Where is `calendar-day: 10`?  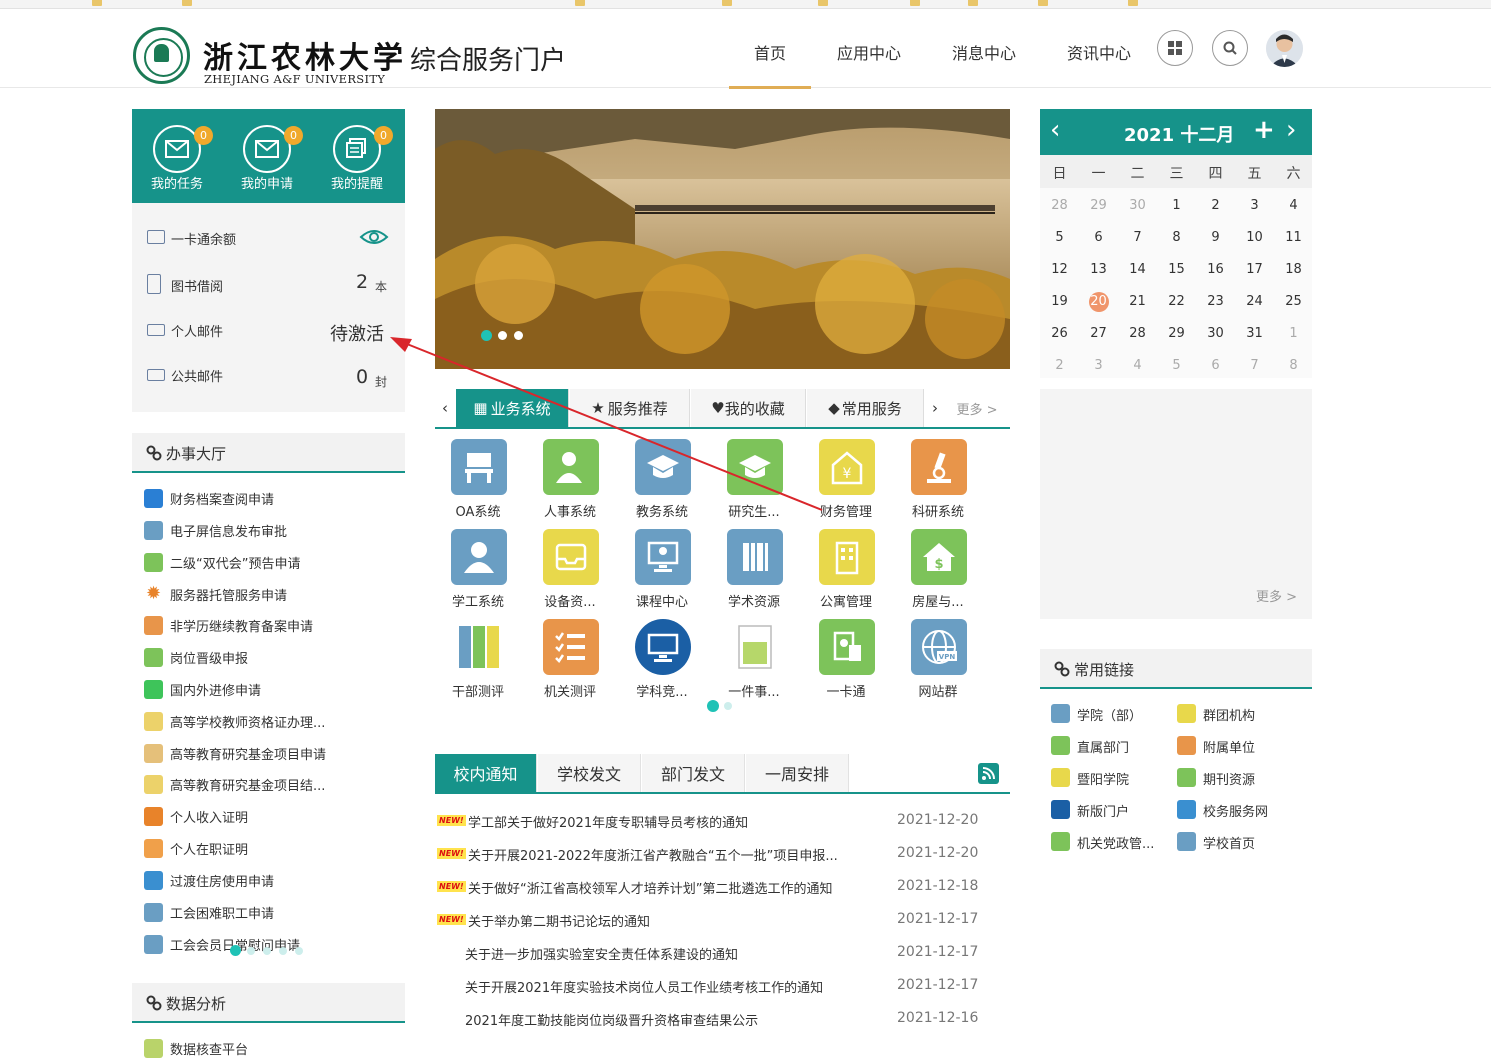
calendar-day: 10 is located at coordinates (1254, 238).